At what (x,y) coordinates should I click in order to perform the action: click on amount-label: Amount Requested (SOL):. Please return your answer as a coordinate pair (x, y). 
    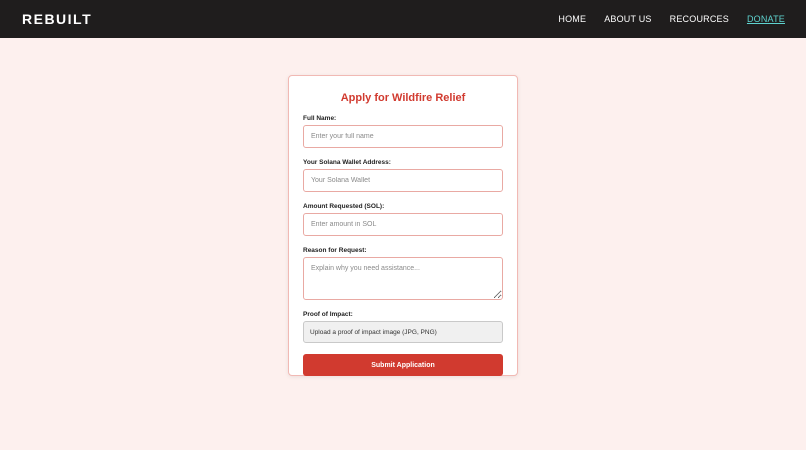
    Looking at the image, I should click on (344, 206).